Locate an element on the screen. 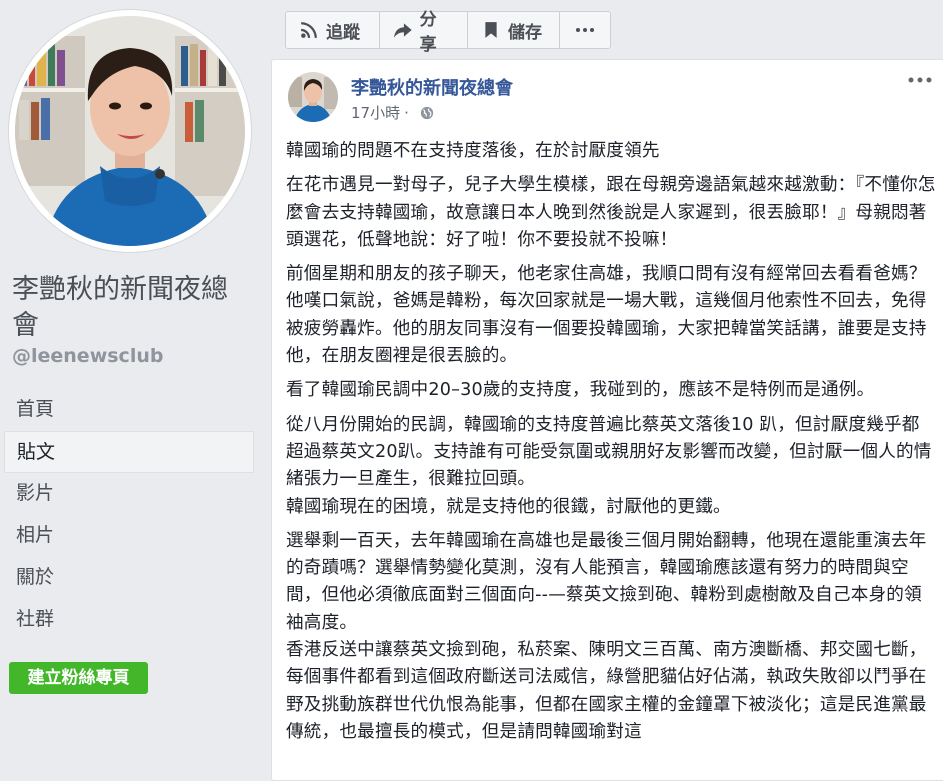 The width and height of the screenshot is (943, 781). page-navigation: 首頁 貼文 影片 相片 關於 社群 is located at coordinates (129, 515).